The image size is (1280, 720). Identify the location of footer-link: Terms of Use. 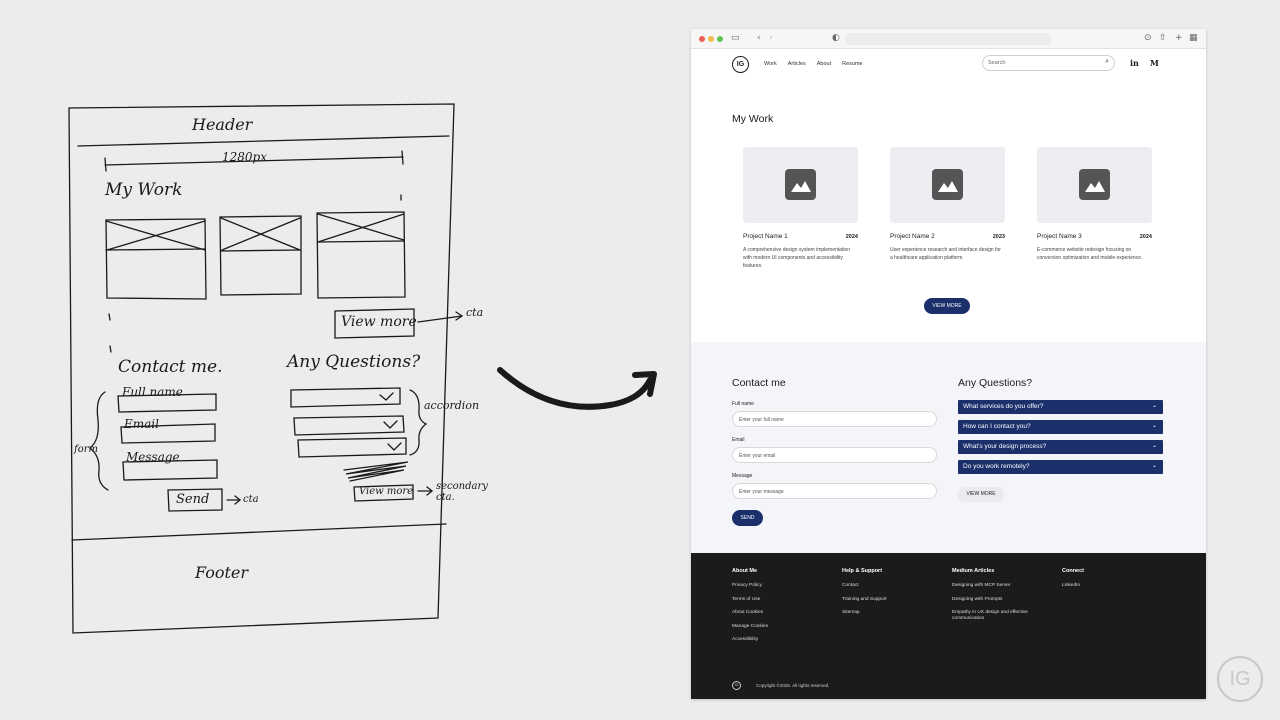
(774, 600).